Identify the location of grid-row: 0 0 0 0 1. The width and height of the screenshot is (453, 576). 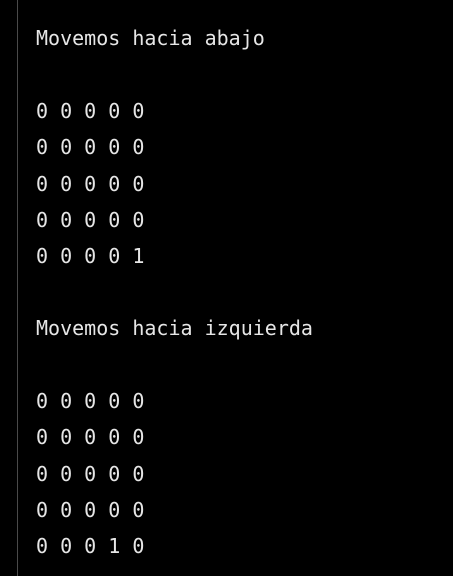
(90, 256).